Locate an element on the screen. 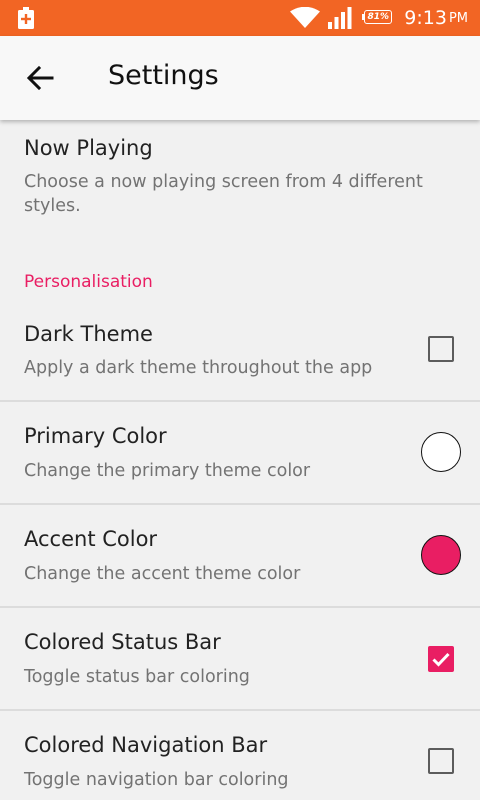 This screenshot has width=480, height=800. pref-summary: Toggle navigation bar coloring is located at coordinates (156, 780).